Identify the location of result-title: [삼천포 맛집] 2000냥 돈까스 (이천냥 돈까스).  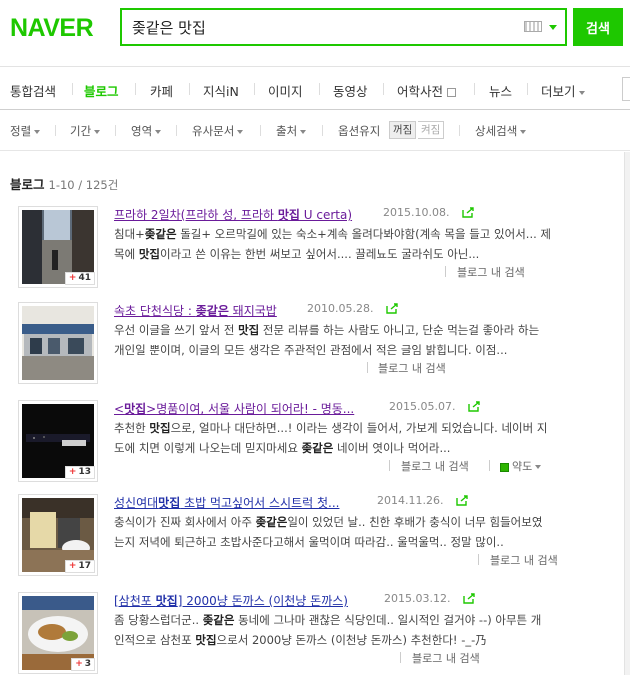
(231, 600).